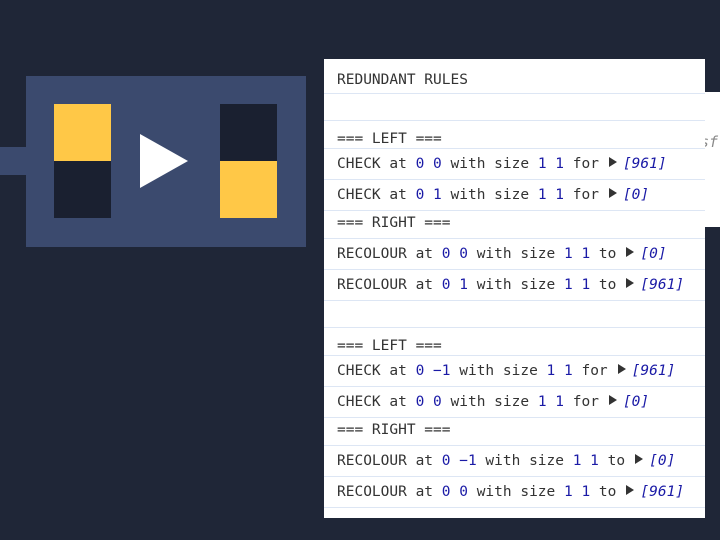  I want to click on after-cell-top, so click(248, 132).